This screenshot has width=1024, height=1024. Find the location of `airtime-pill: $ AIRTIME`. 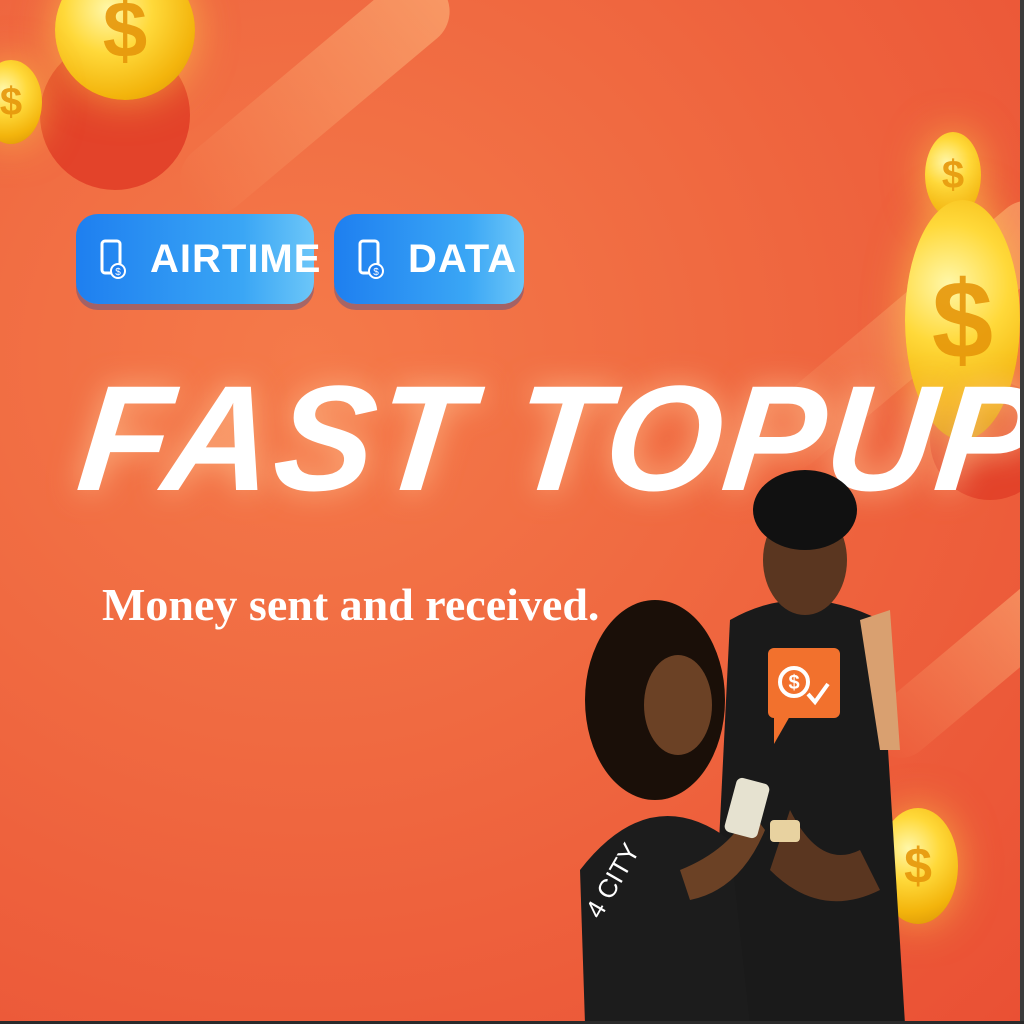

airtime-pill: $ AIRTIME is located at coordinates (198, 259).